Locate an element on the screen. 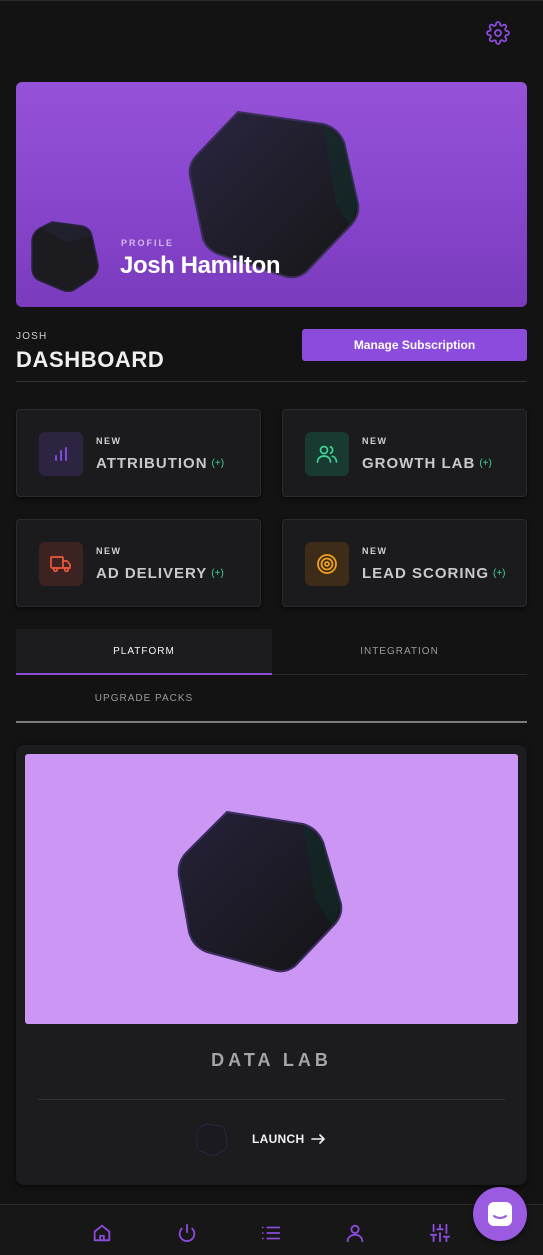 Image resolution: width=543 pixels, height=1255 pixels. data-lab-title: DATA LAB is located at coordinates (271, 1060).